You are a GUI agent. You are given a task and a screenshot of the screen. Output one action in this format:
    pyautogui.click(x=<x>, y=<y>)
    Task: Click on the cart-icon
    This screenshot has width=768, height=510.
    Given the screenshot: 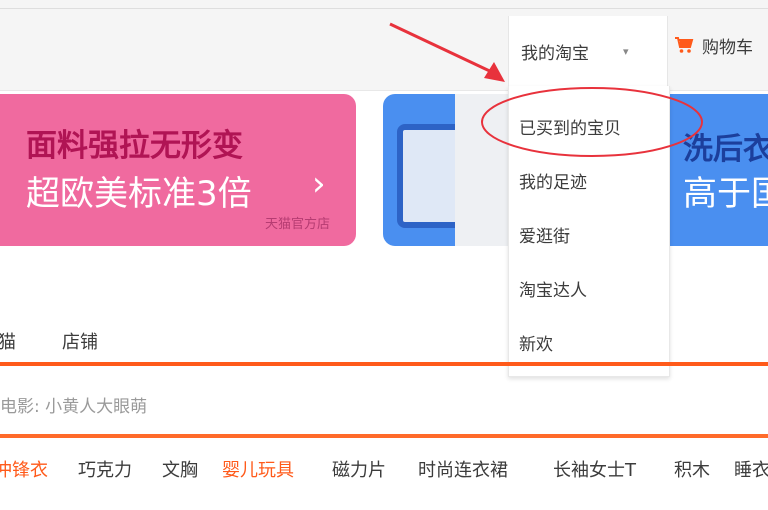 What is the action you would take?
    pyautogui.click(x=684, y=45)
    